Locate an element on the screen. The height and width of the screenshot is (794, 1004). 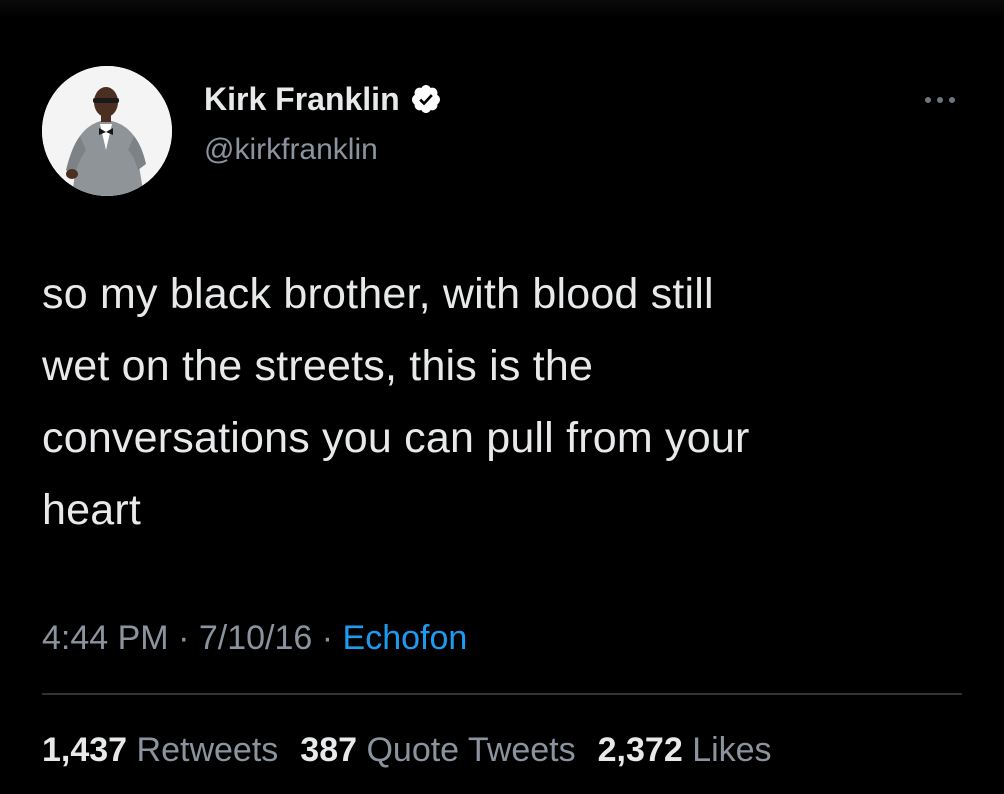
divider is located at coordinates (502, 694).